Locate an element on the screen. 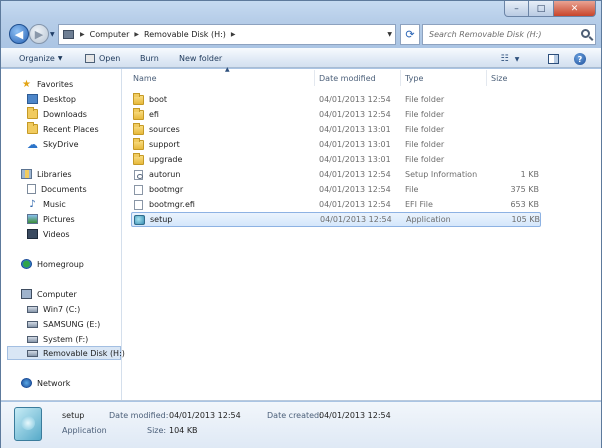 The image size is (602, 448). nav-label: Homegroup is located at coordinates (60, 264).